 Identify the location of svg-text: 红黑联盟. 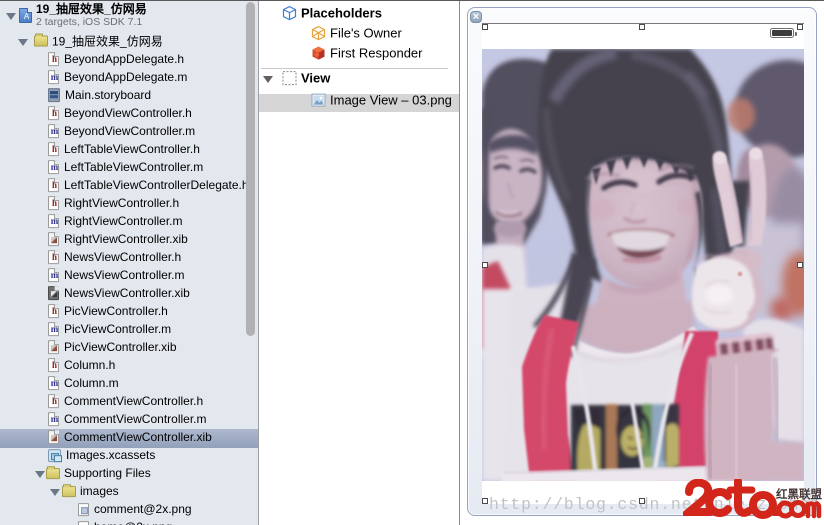
(799, 494).